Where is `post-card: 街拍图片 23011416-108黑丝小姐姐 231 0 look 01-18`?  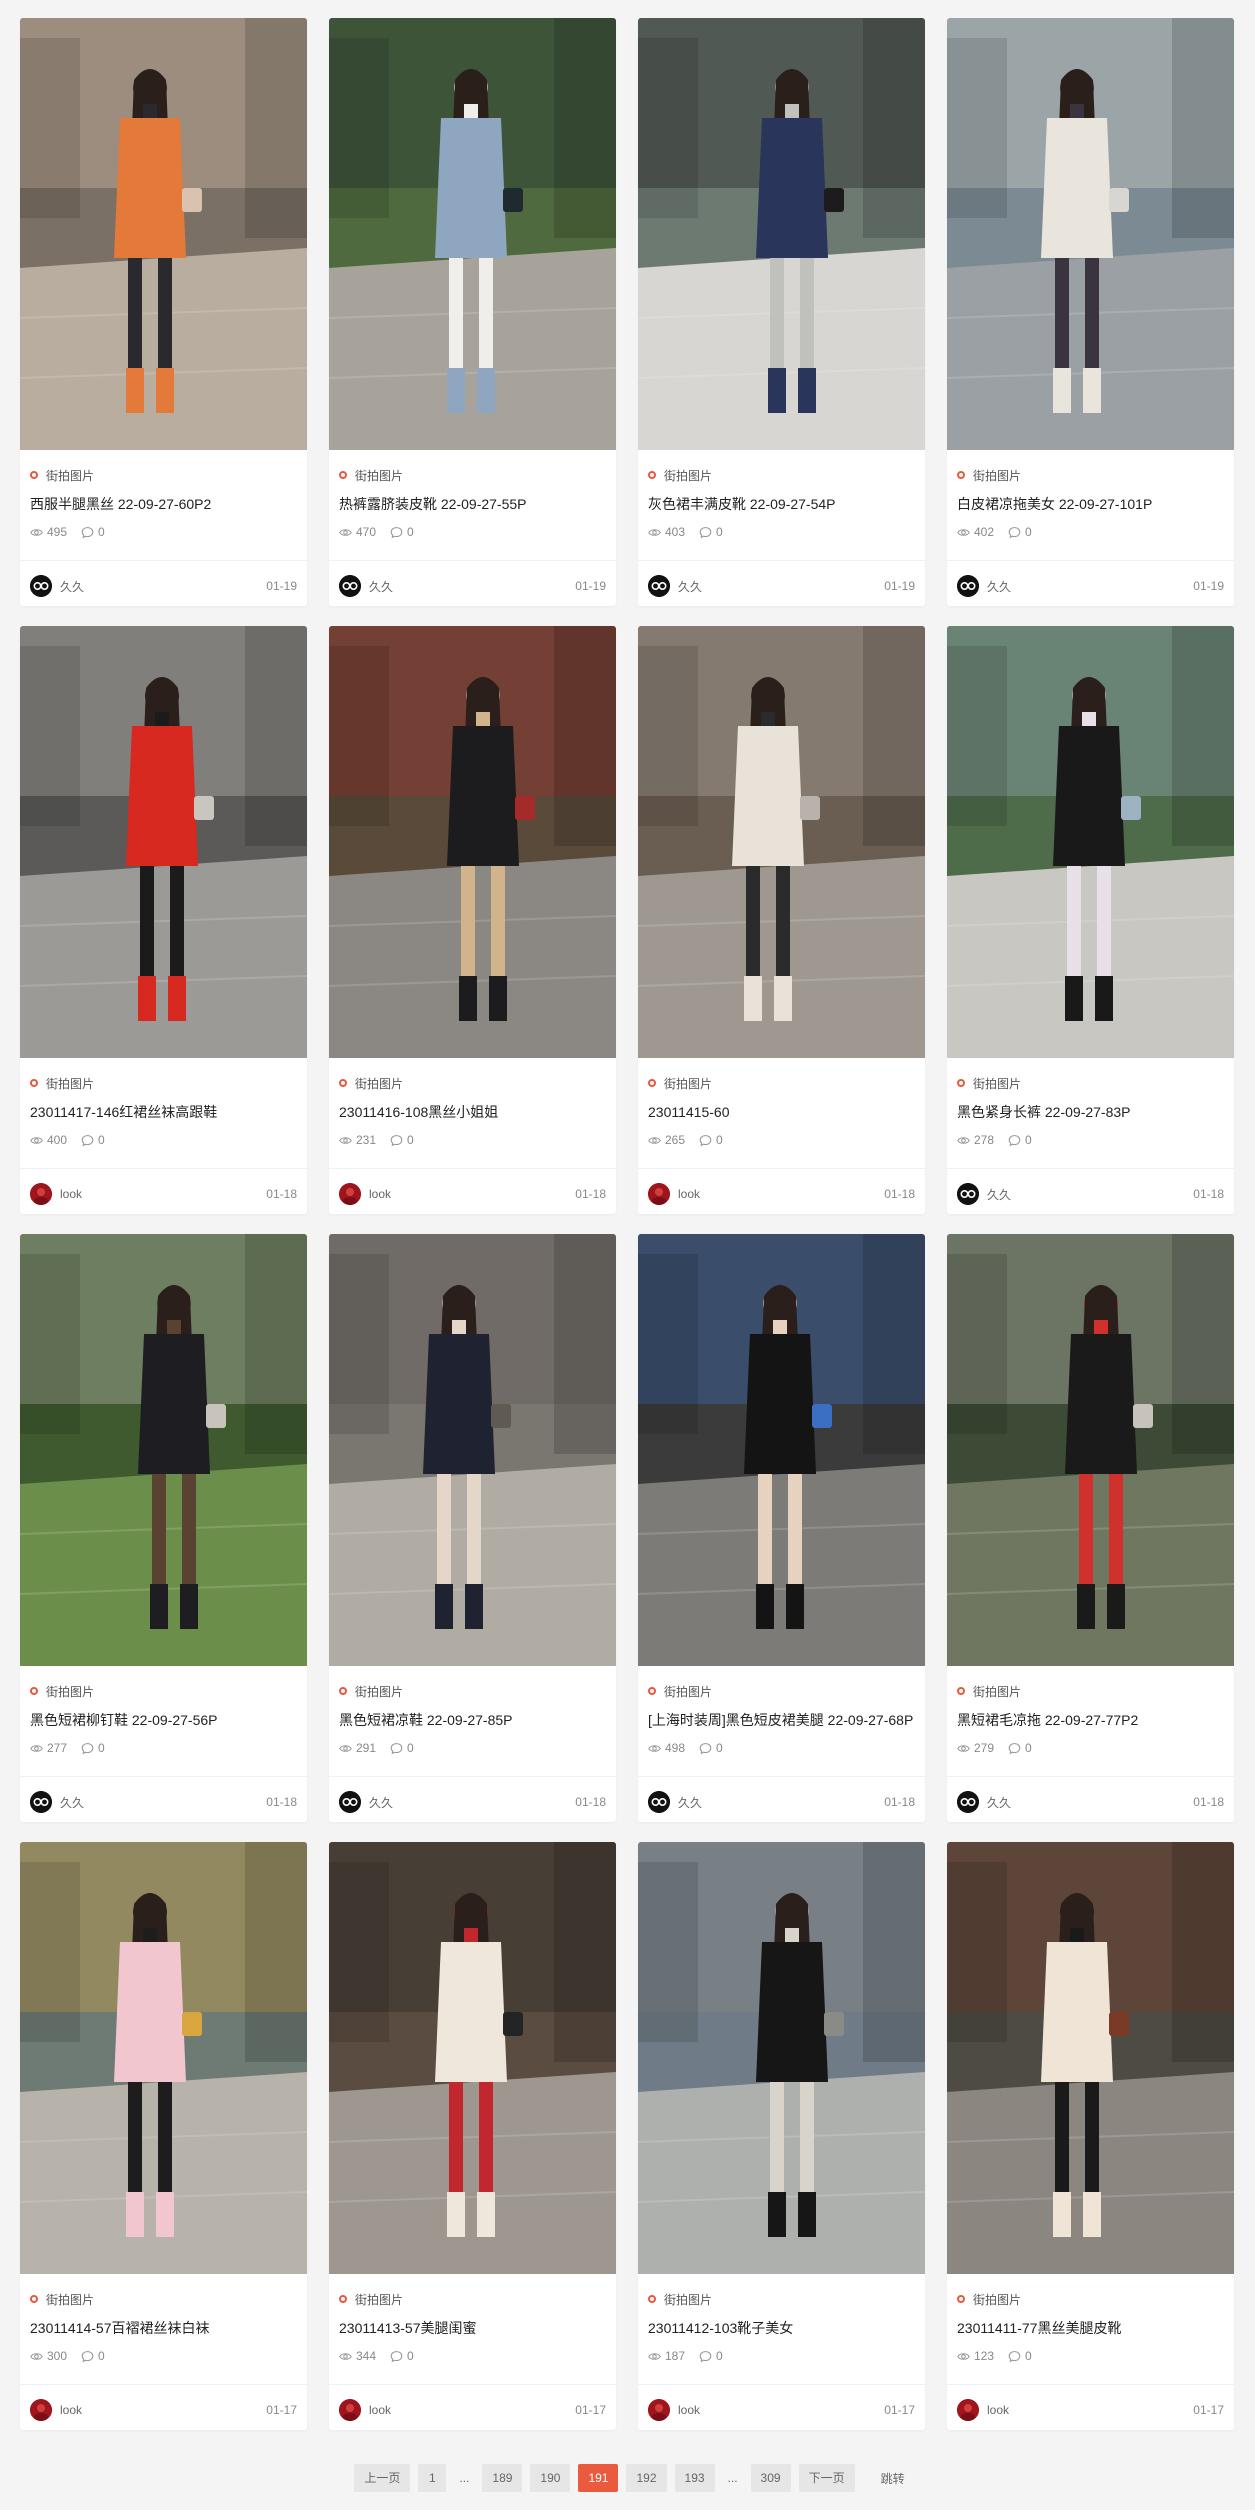
post-card: 街拍图片 23011416-108黑丝小姐姐 231 0 look 01-18 is located at coordinates (472, 920).